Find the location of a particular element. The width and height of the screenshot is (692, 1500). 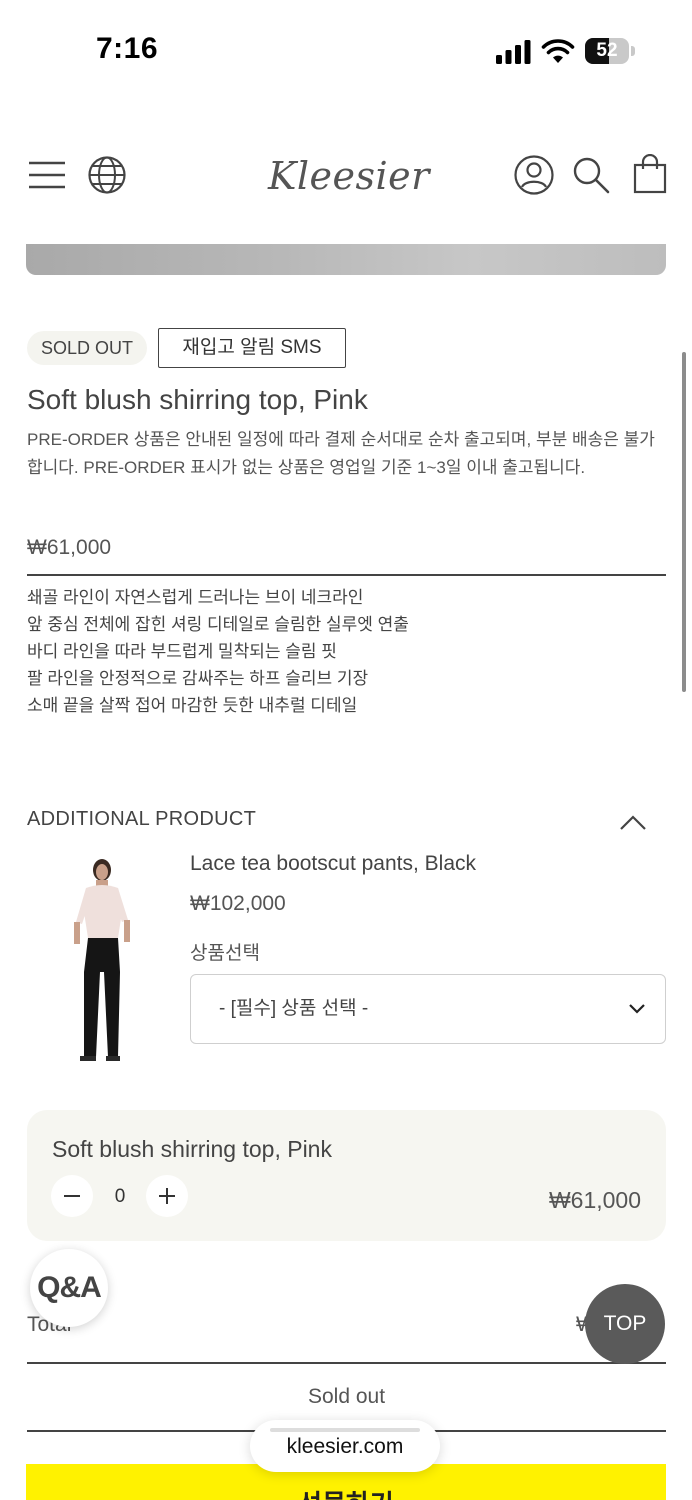

gift-button-label: 선물하기 is located at coordinates (346, 1492).